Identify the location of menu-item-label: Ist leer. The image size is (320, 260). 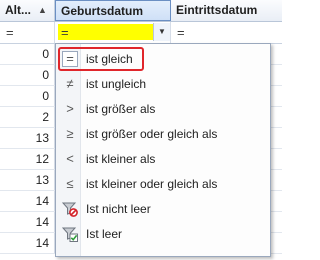
(104, 234).